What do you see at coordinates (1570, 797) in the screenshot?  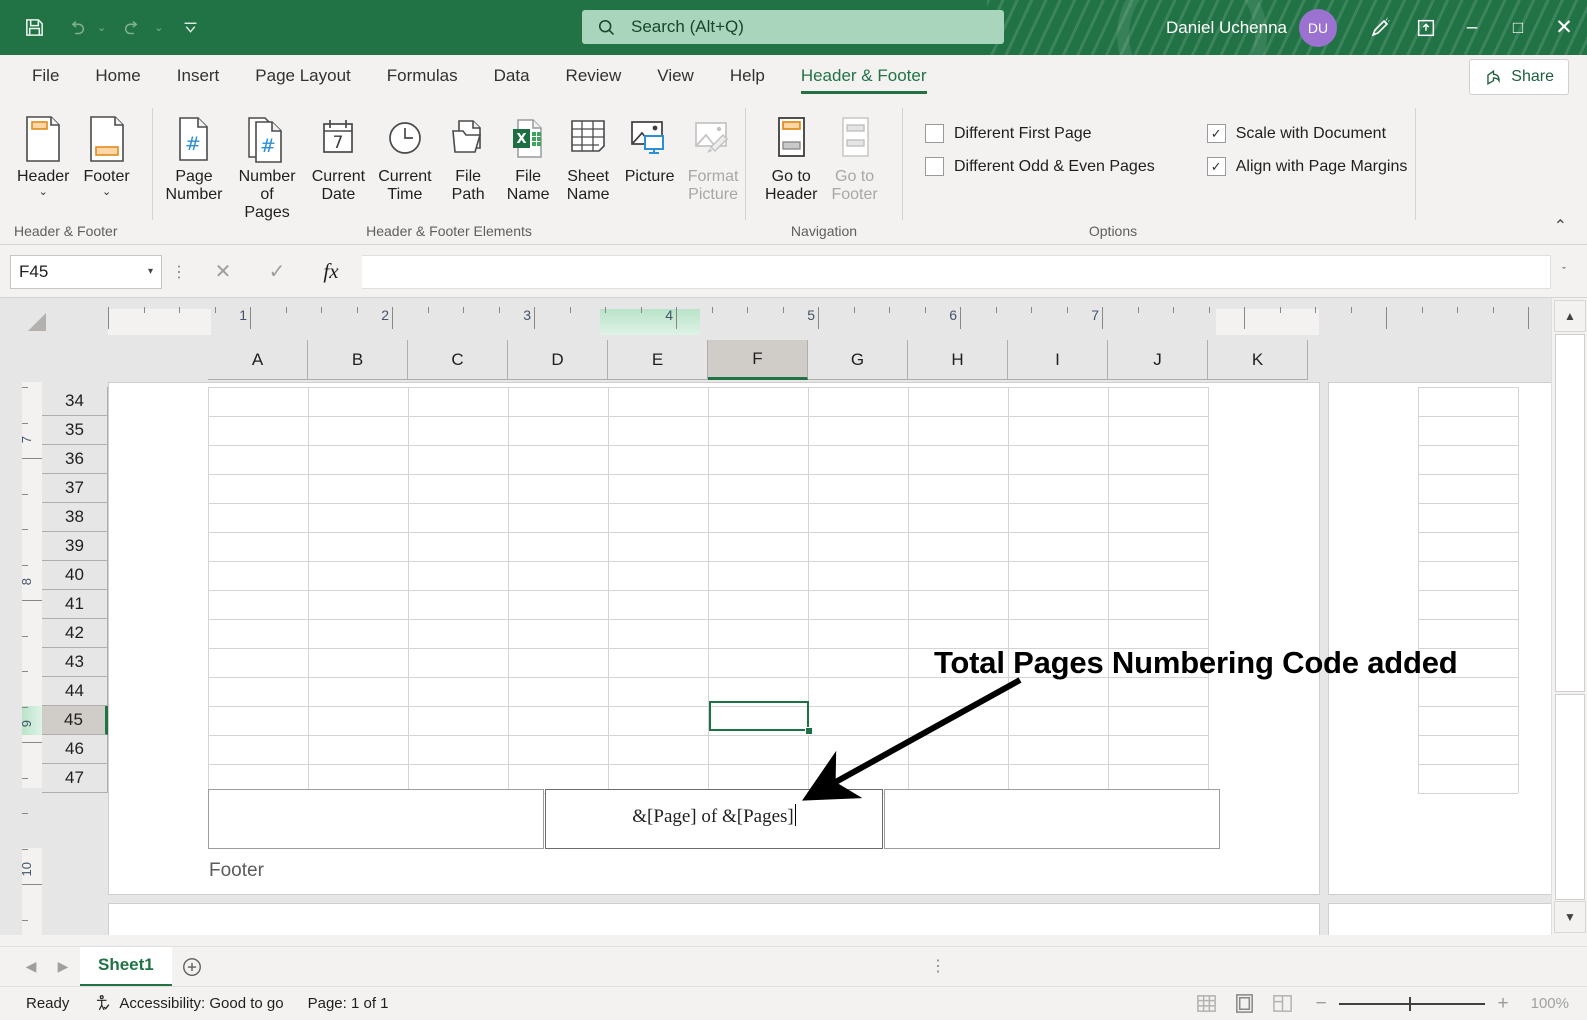 I see `vertical-scroll-thumb` at bounding box center [1570, 797].